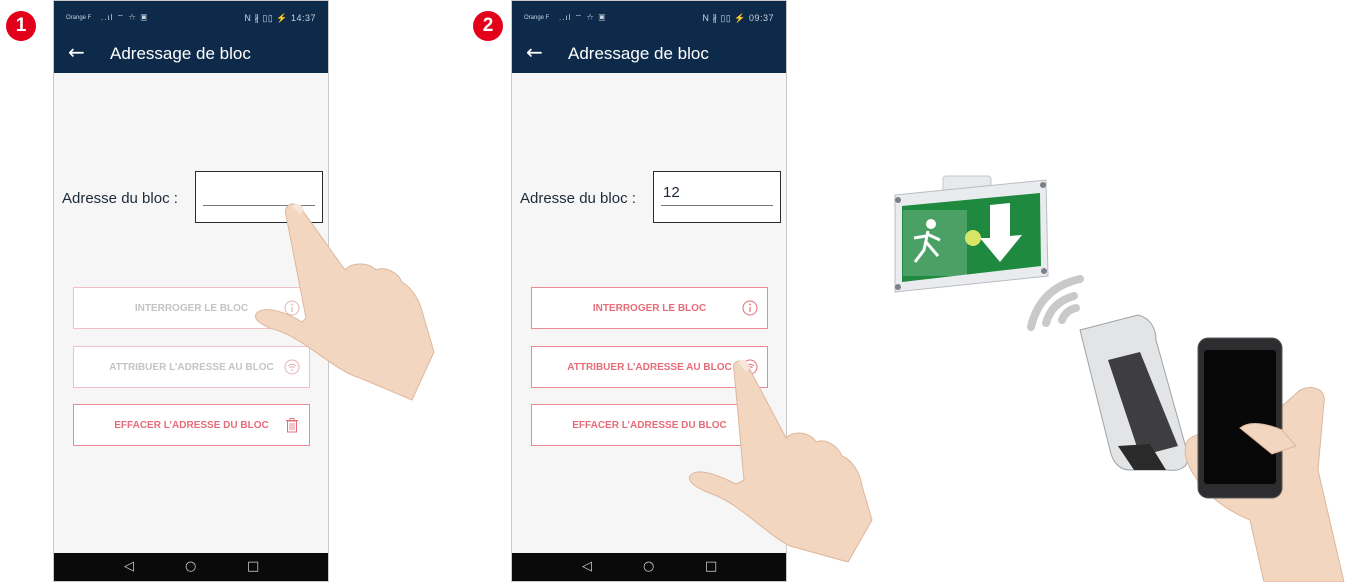  I want to click on address-input: 12, so click(717, 197).